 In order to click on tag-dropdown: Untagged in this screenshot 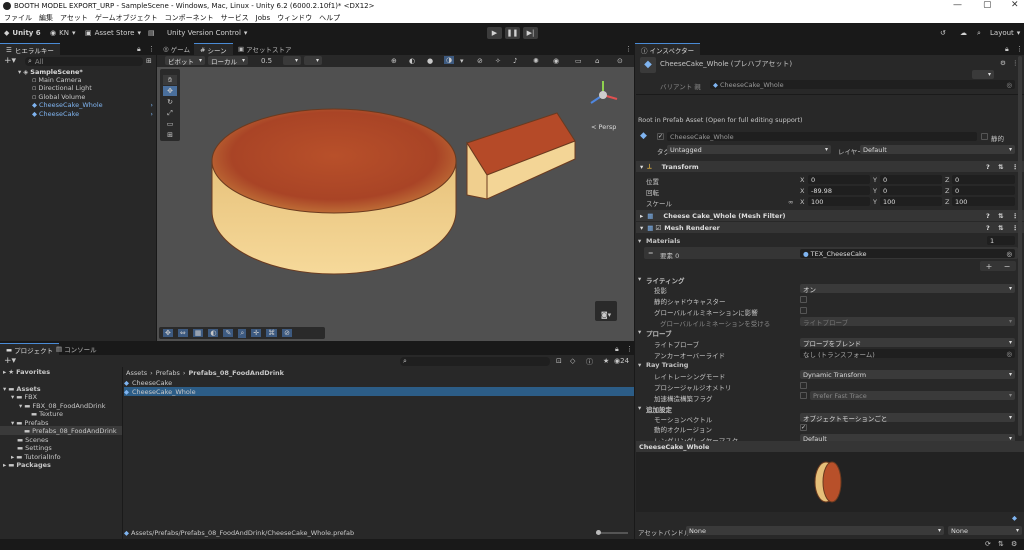, I will do `click(749, 149)`.